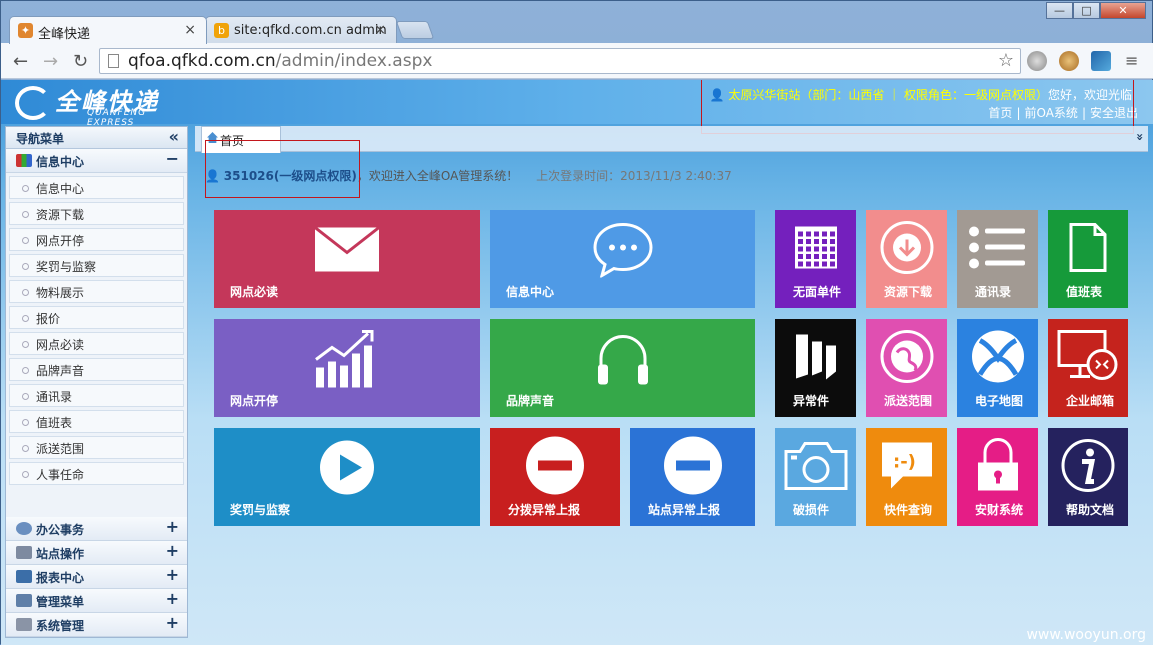 This screenshot has width=1153, height=645. What do you see at coordinates (96, 369) in the screenshot?
I see `sidebar-item: 品牌声音` at bounding box center [96, 369].